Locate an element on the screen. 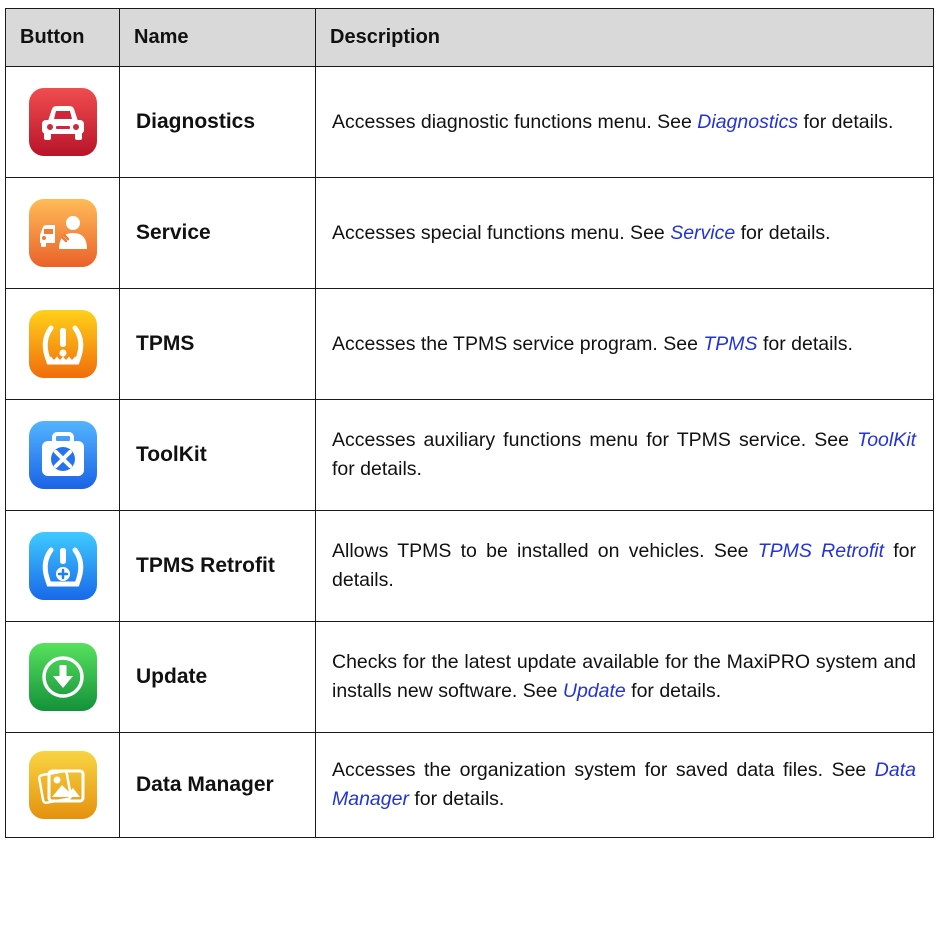 The width and height of the screenshot is (938, 941). row-name: Data Manager is located at coordinates (217, 785).